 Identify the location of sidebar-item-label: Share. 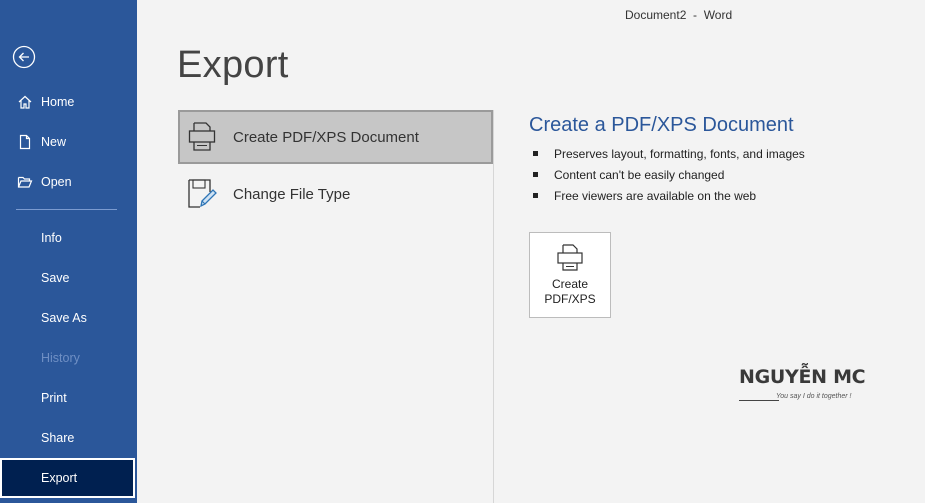
(58, 438).